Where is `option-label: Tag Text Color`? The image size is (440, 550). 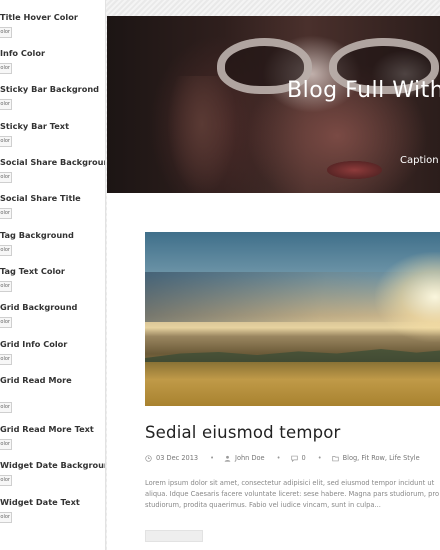
option-label: Tag Text Color is located at coordinates (32, 271).